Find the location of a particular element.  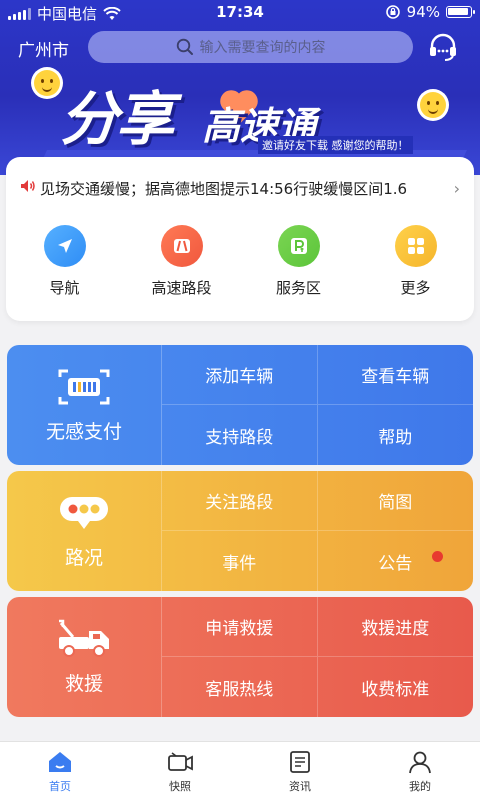

announcement-button: 公告 is located at coordinates (396, 561).